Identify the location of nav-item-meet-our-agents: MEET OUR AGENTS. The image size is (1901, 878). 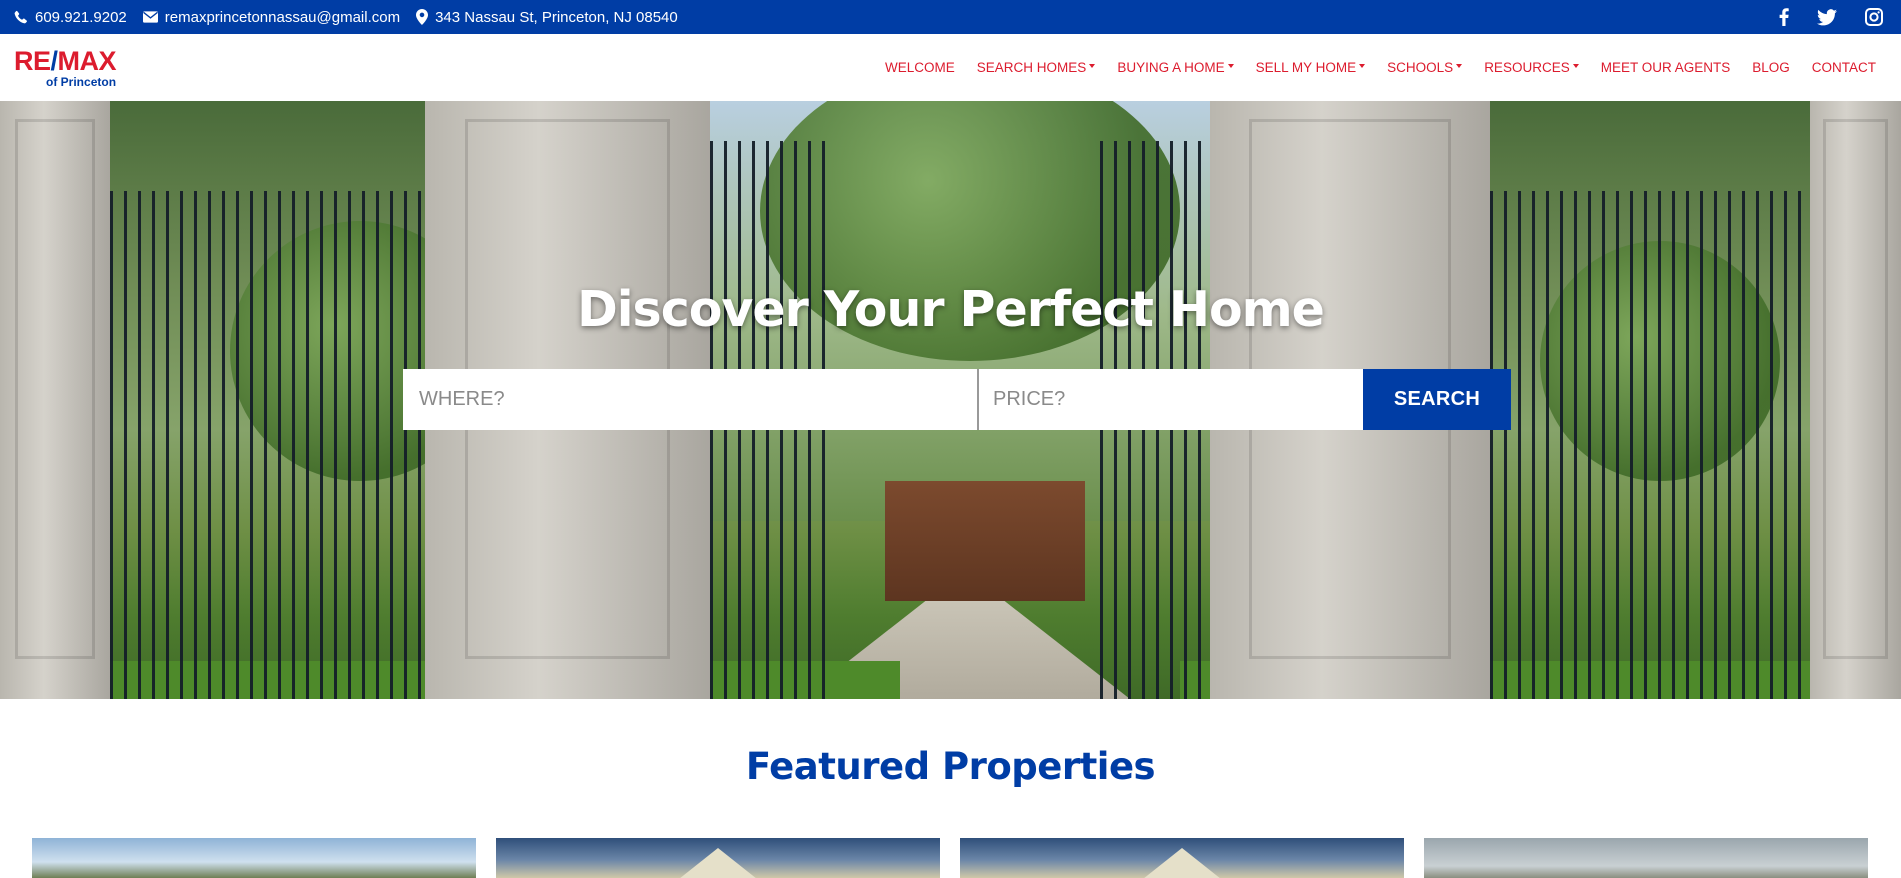
(1666, 67).